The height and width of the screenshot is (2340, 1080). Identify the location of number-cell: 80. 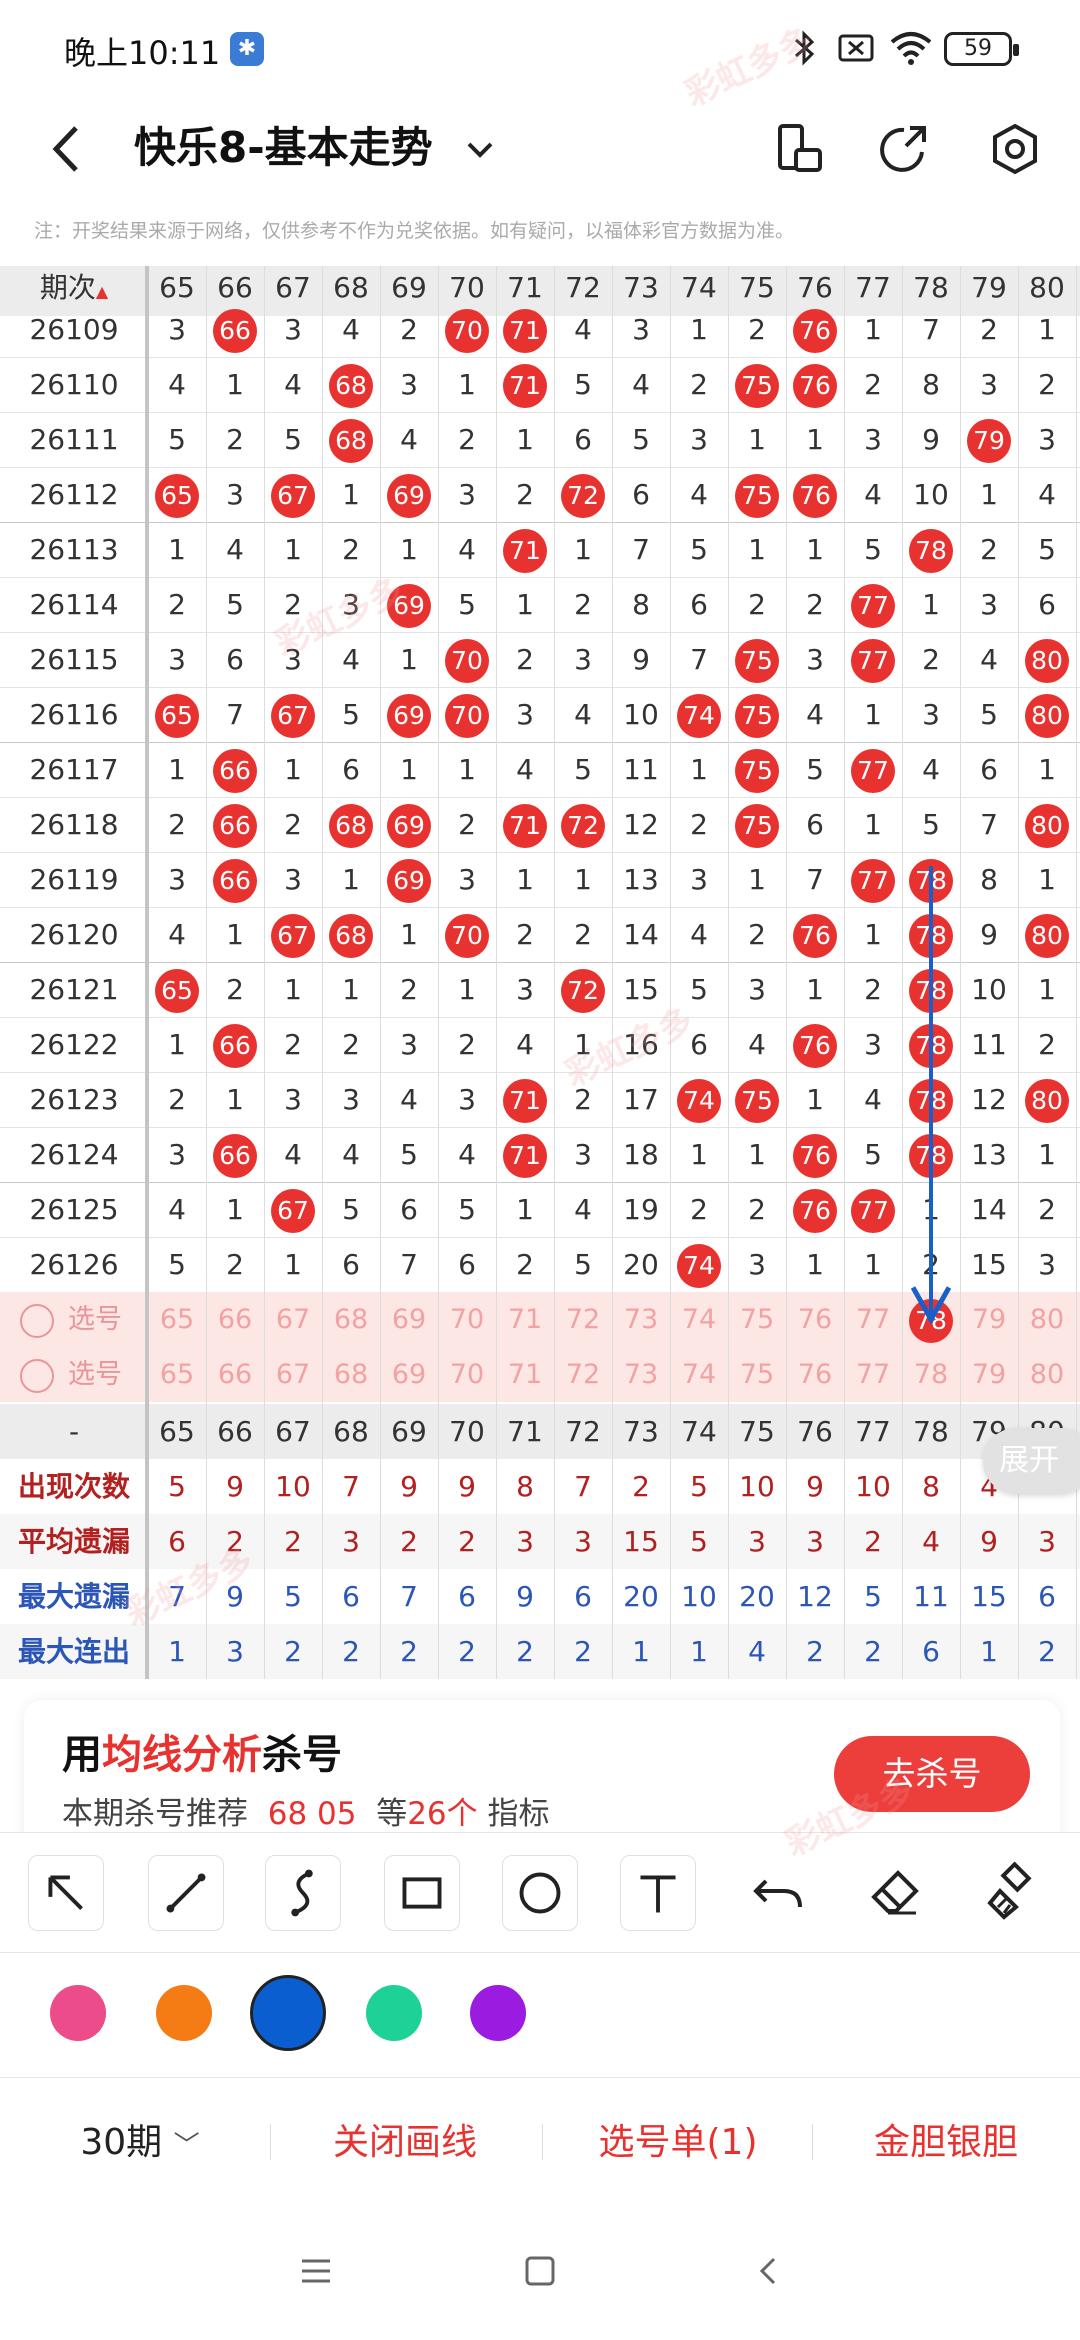
(1047, 1099).